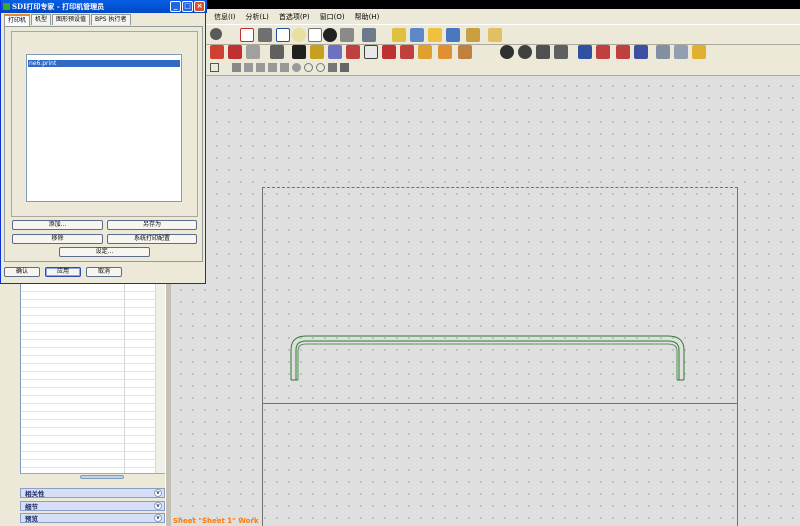 This screenshot has width=800, height=526. What do you see at coordinates (160, 378) in the screenshot?
I see `tree-vertical-scrollbar` at bounding box center [160, 378].